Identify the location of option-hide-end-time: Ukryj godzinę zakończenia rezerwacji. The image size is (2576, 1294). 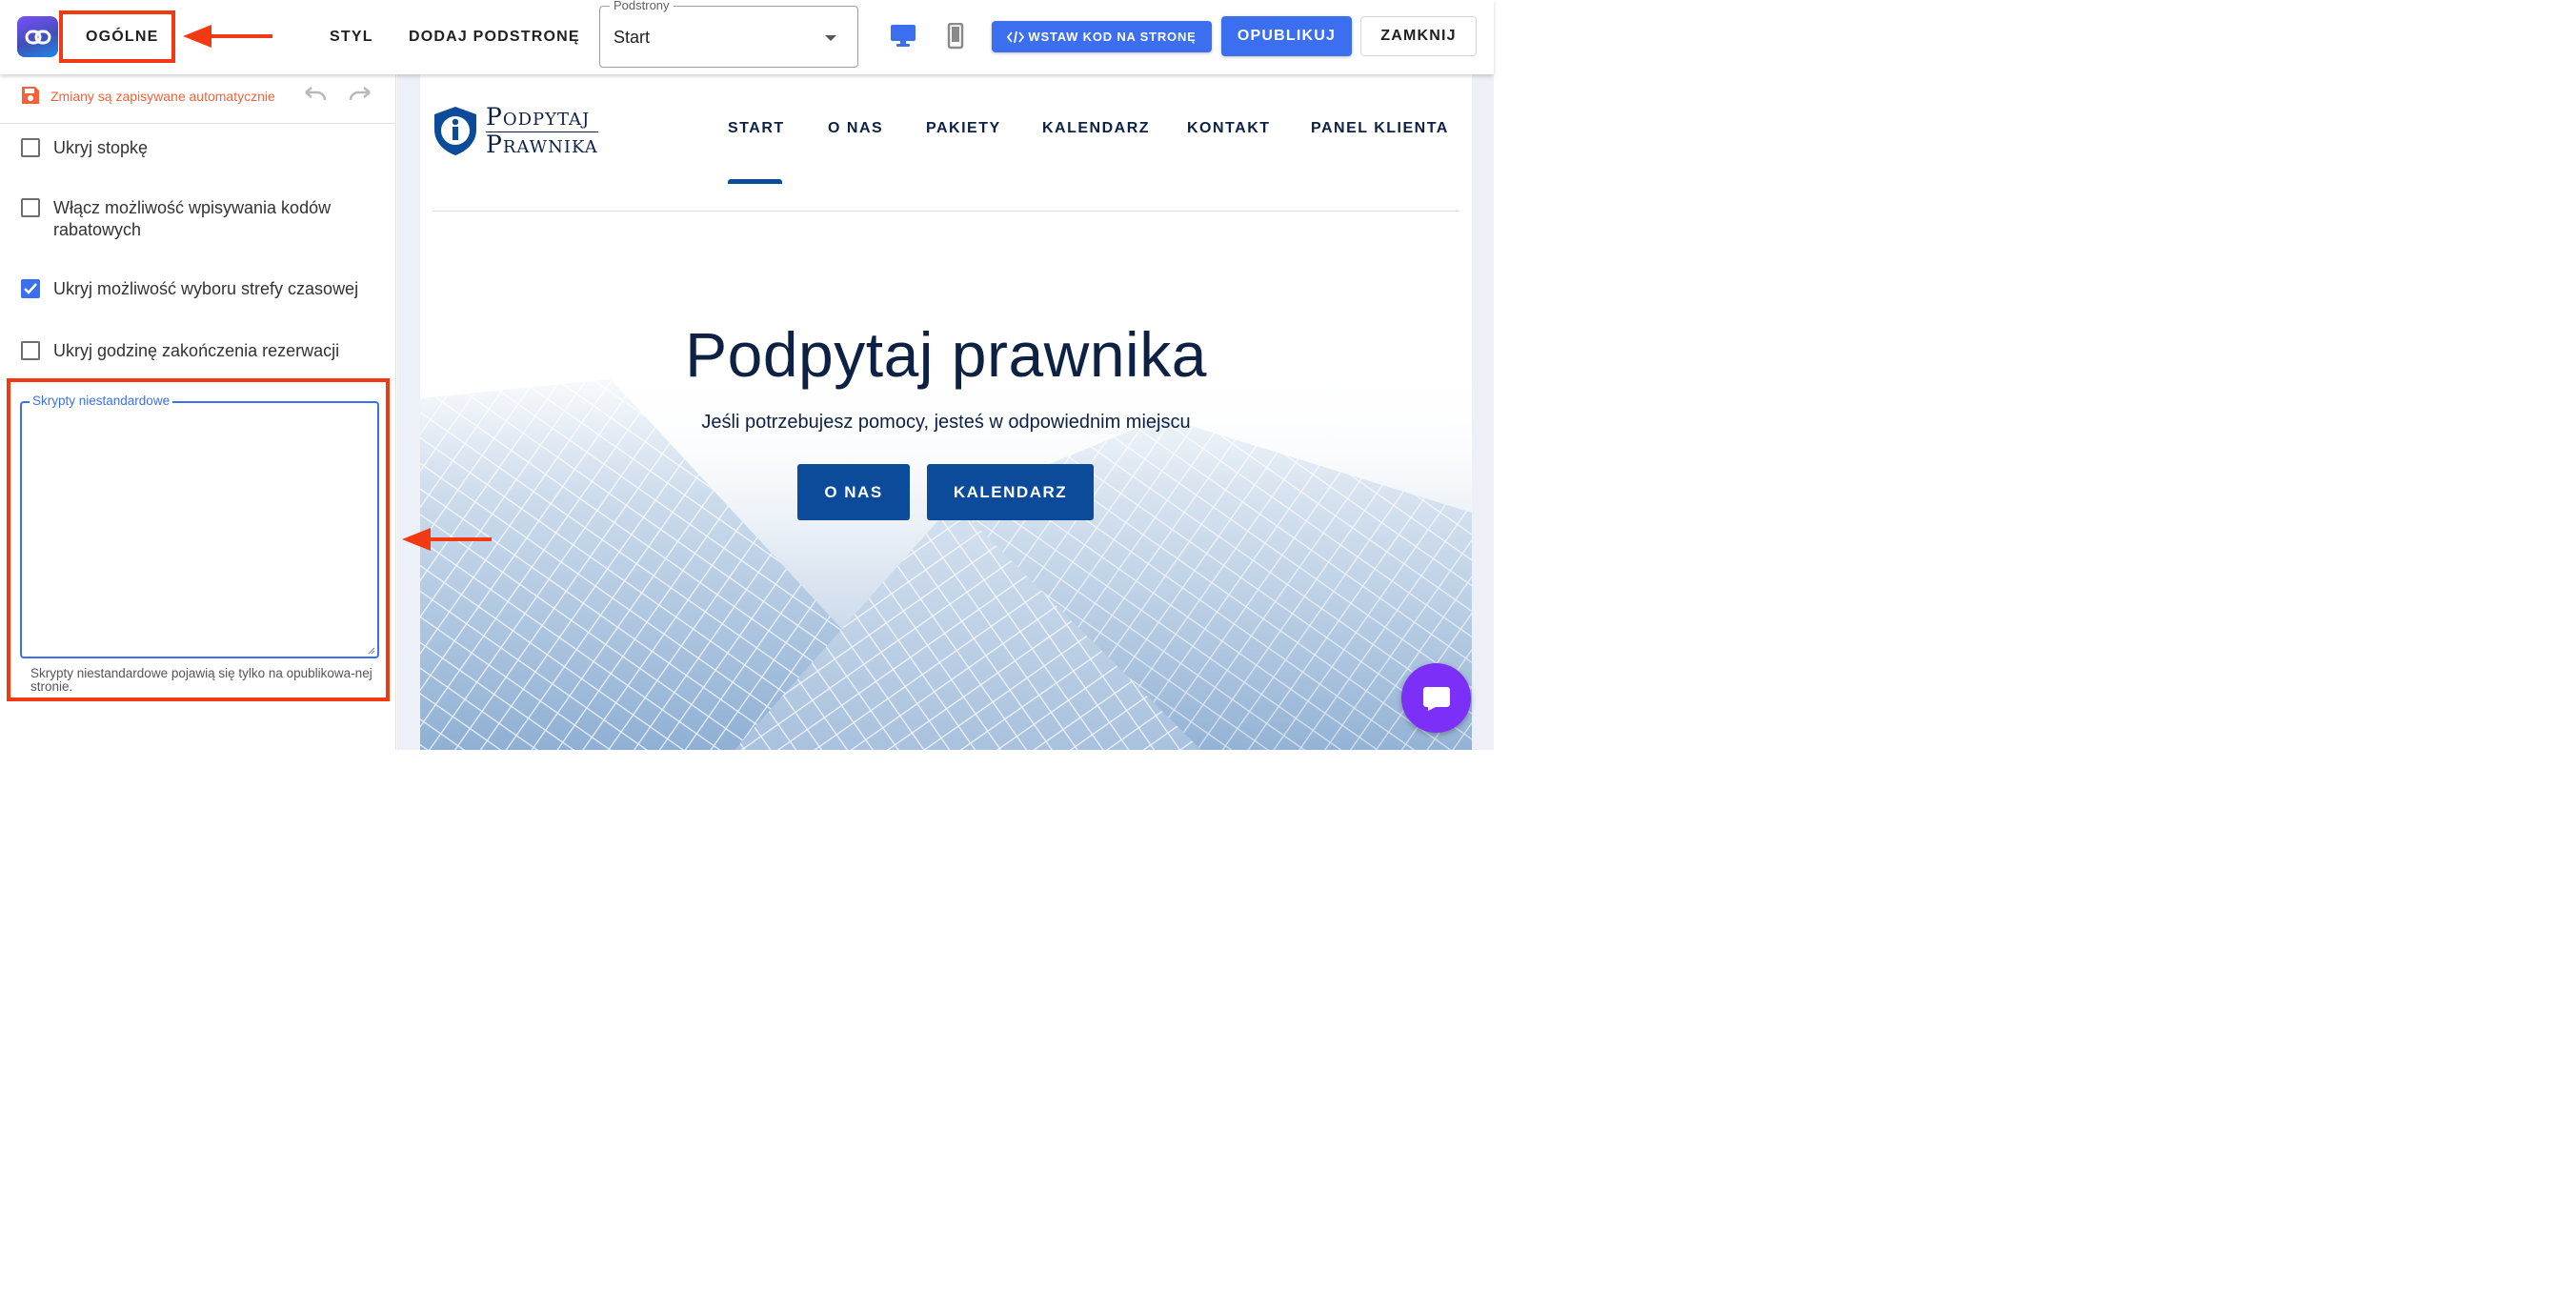
(195, 351).